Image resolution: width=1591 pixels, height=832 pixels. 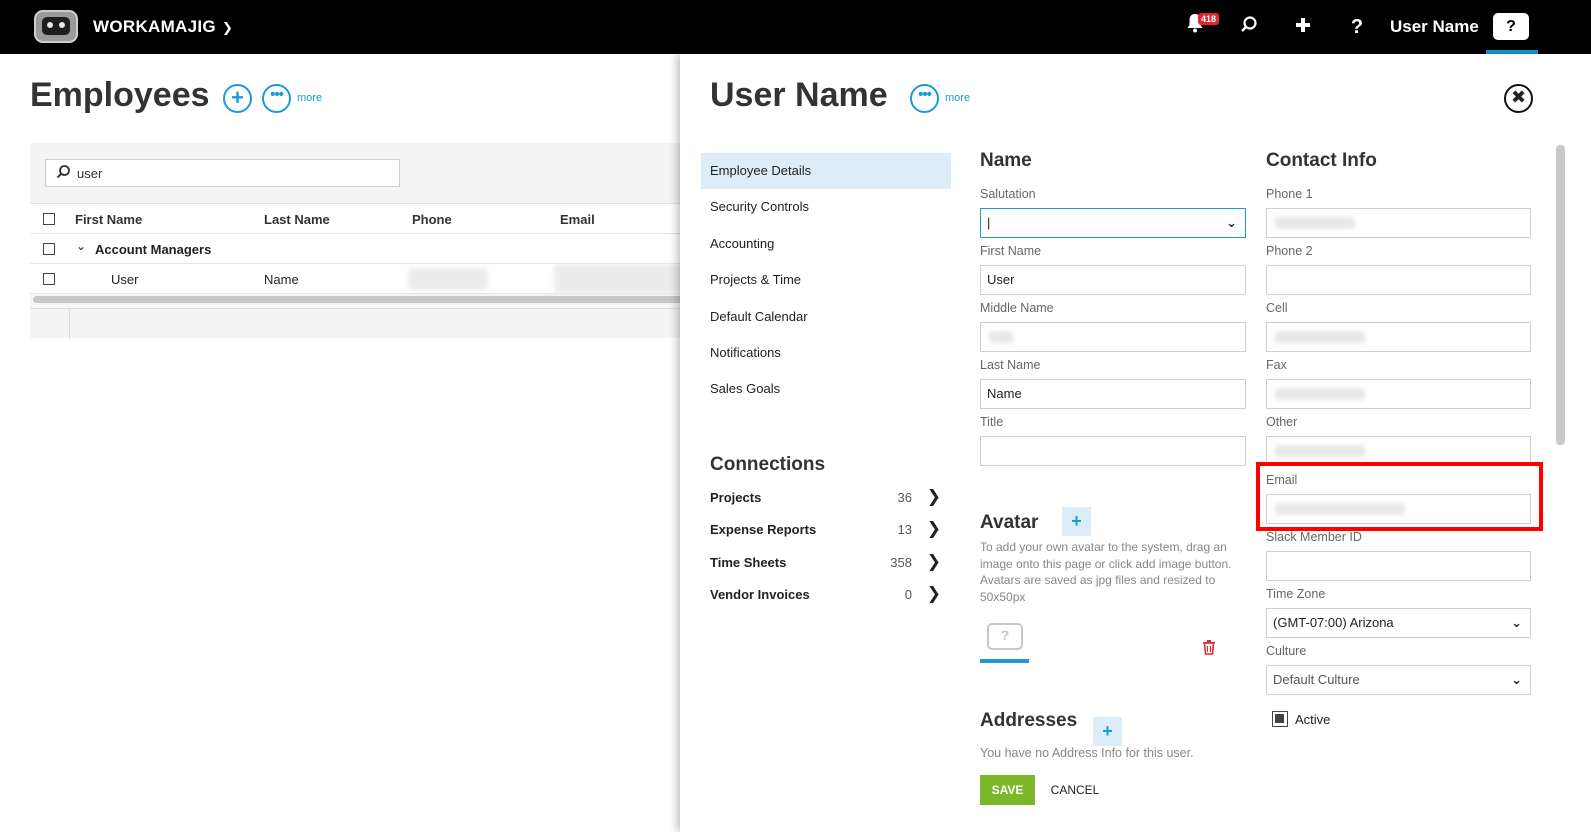 What do you see at coordinates (360, 279) in the screenshot?
I see `table-row: User Name` at bounding box center [360, 279].